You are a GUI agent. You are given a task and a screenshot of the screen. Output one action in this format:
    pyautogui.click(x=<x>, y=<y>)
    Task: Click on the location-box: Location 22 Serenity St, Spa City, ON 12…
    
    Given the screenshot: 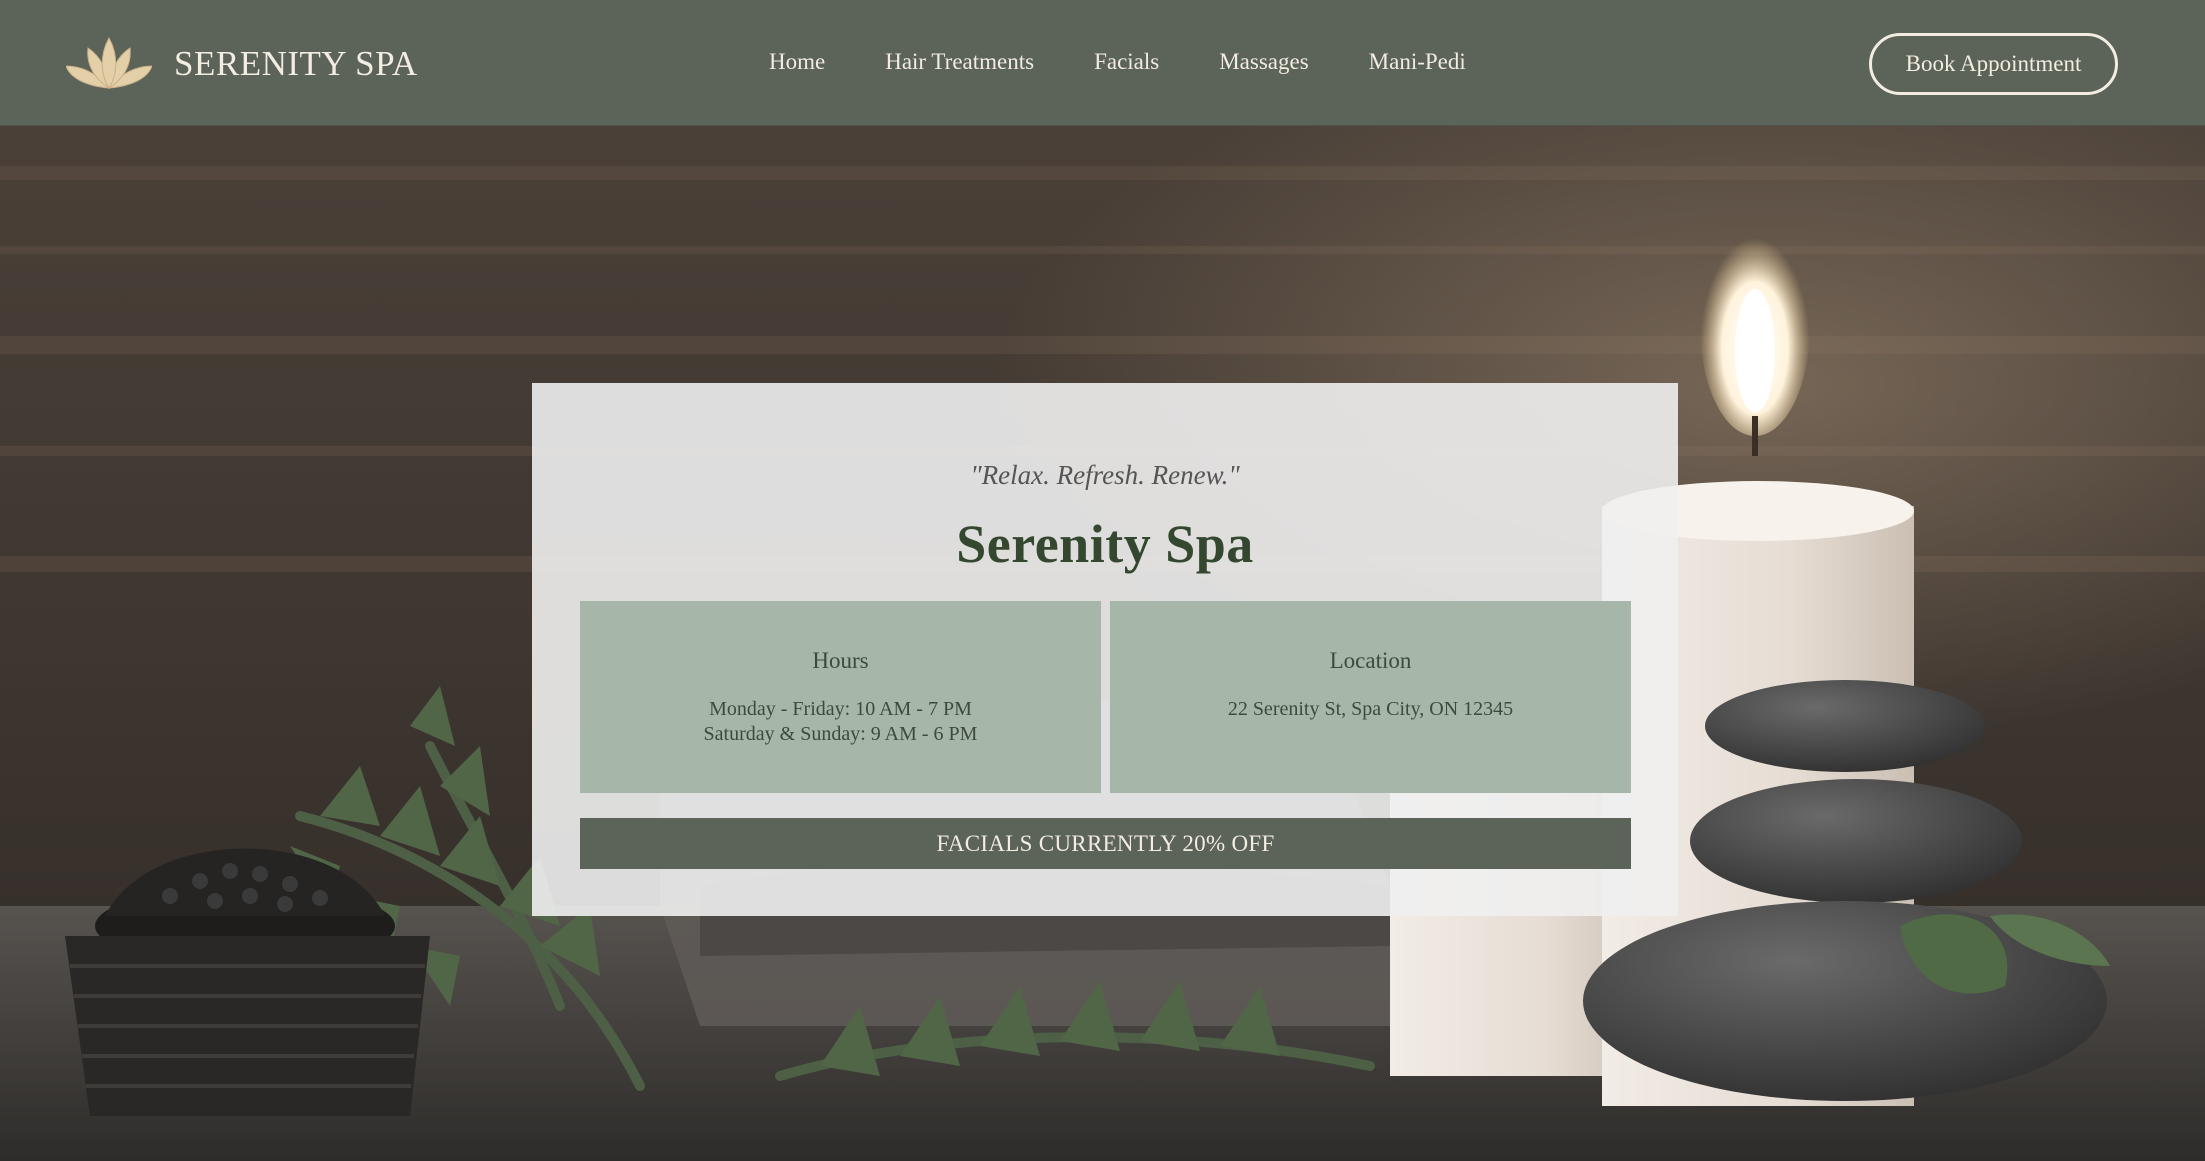 What is the action you would take?
    pyautogui.click(x=1370, y=697)
    